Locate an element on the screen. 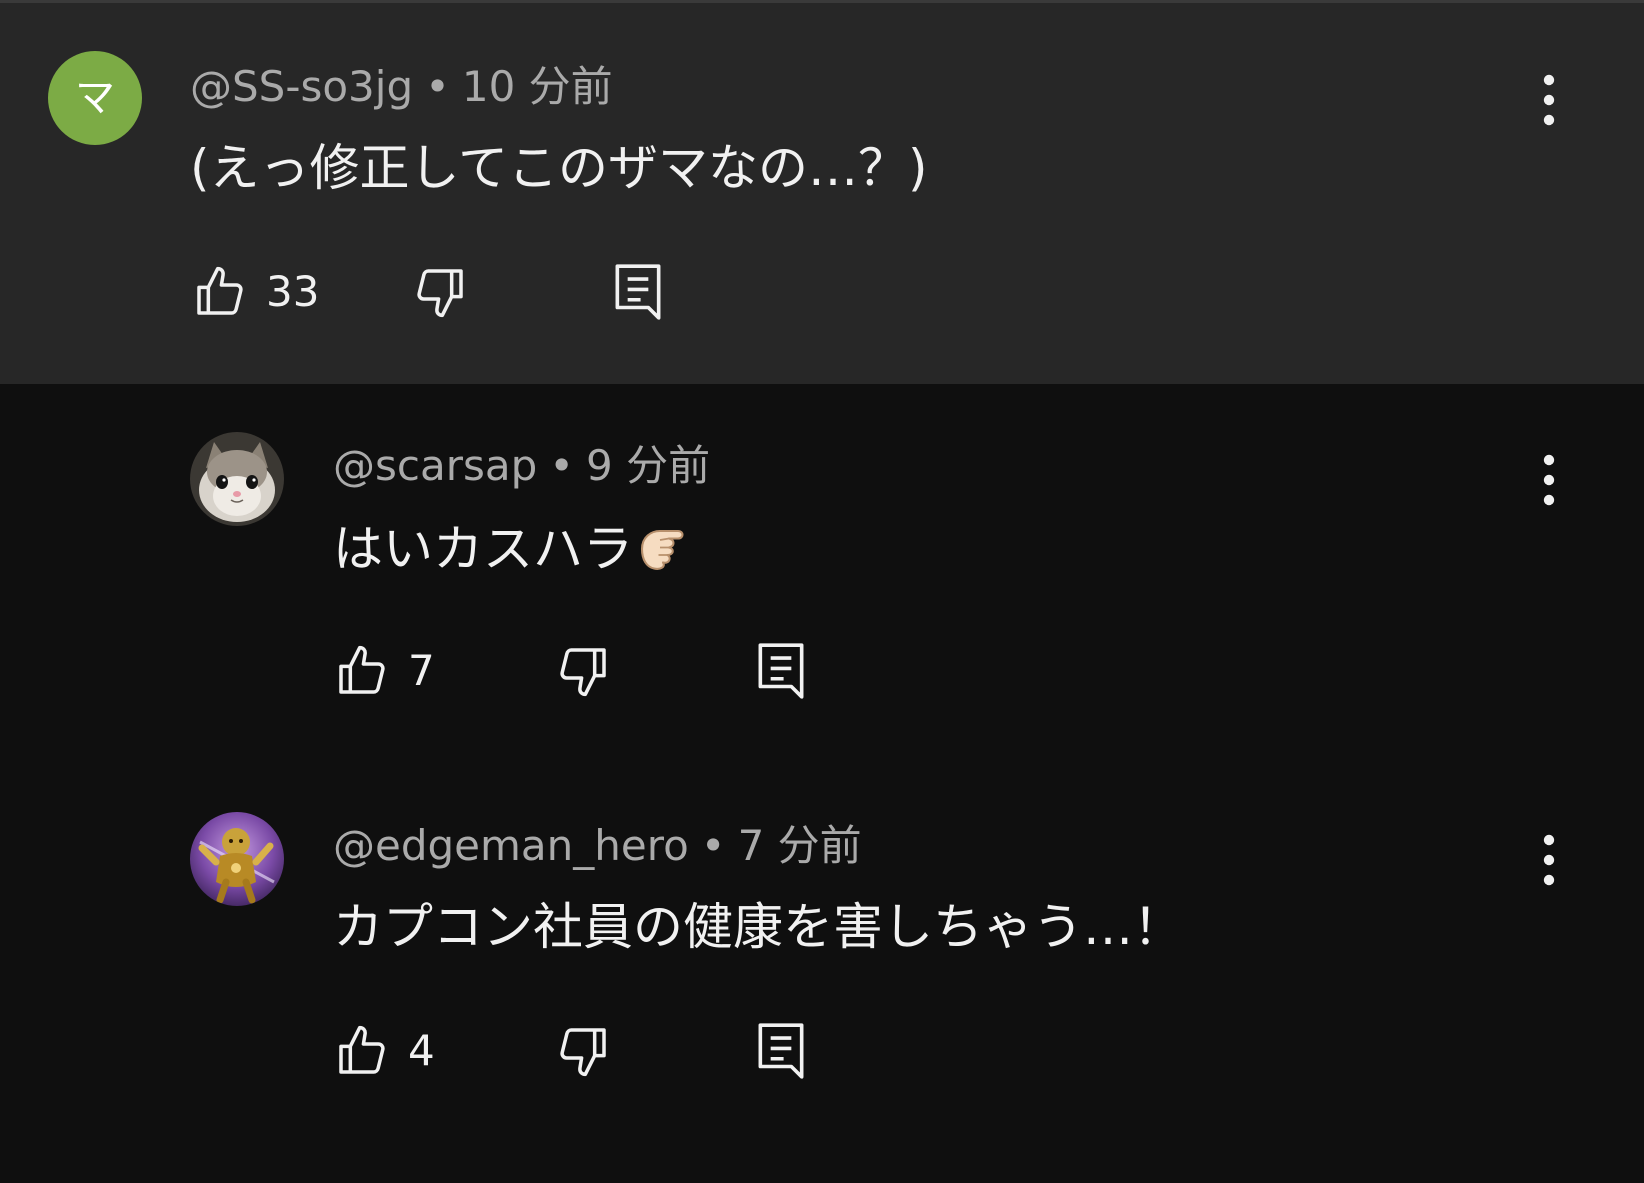 This screenshot has width=1644, height=1183. like-count: 7 is located at coordinates (421, 670).